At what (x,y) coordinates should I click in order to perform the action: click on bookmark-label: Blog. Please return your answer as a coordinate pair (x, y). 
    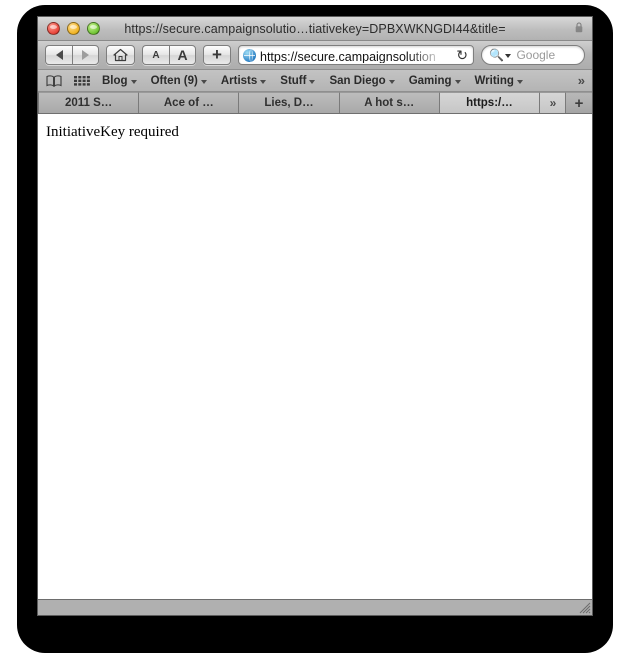
    Looking at the image, I should click on (115, 80).